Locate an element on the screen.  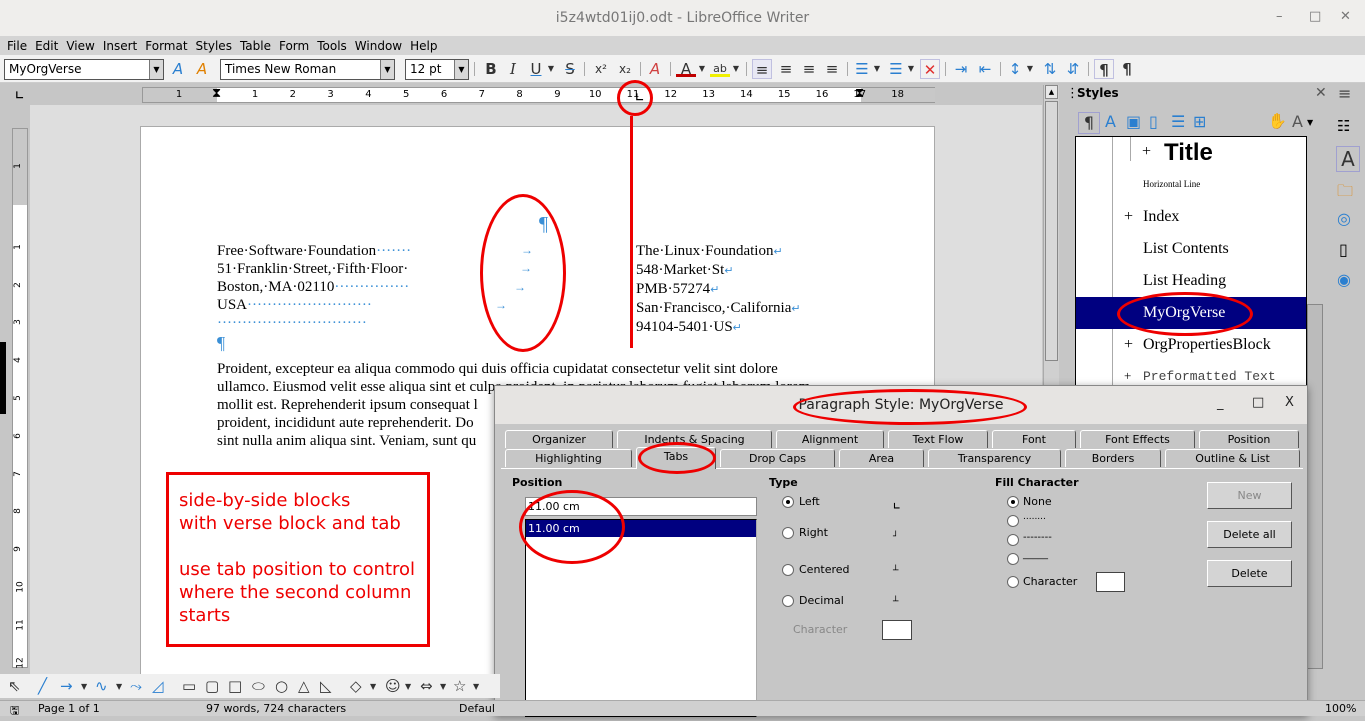
align-right-icon: ≡ is located at coordinates (809, 69).